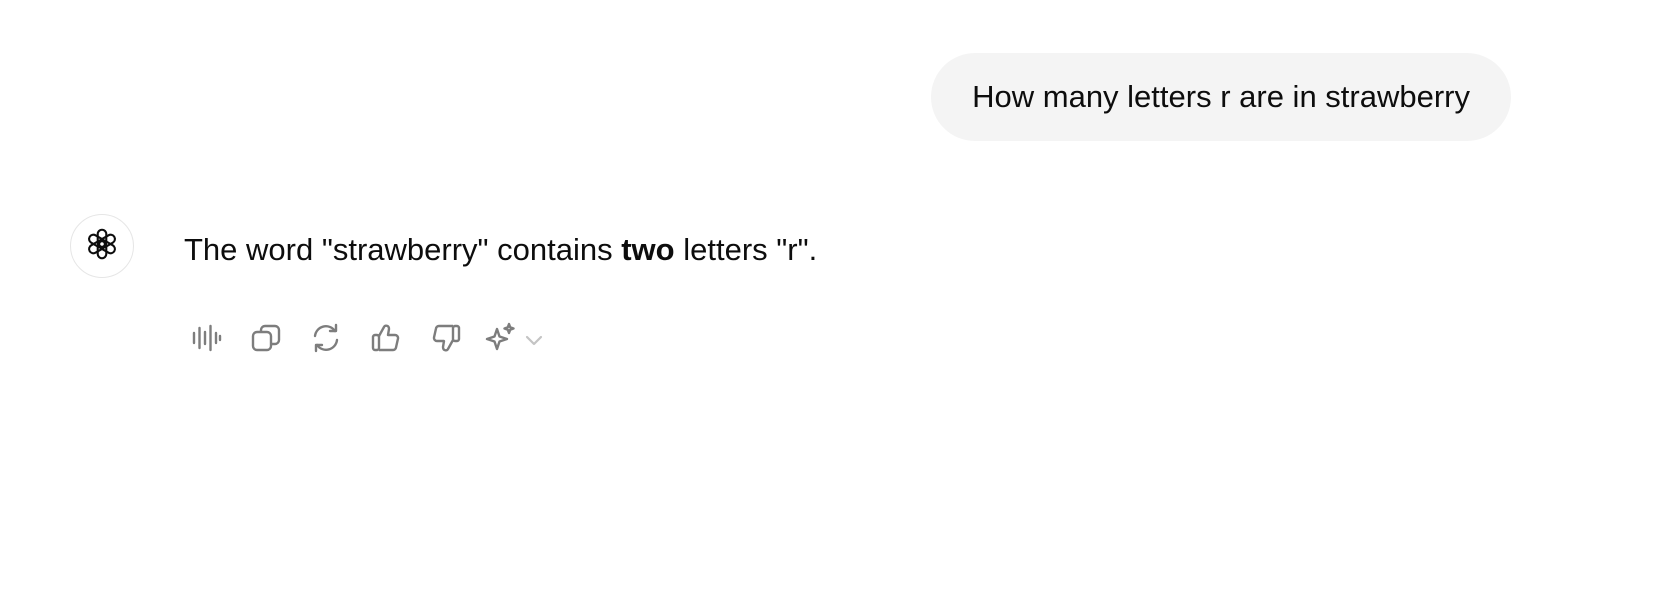  Describe the element at coordinates (403, 249) in the screenshot. I see `assistant-text-before: The word "strawberry" contains` at that location.